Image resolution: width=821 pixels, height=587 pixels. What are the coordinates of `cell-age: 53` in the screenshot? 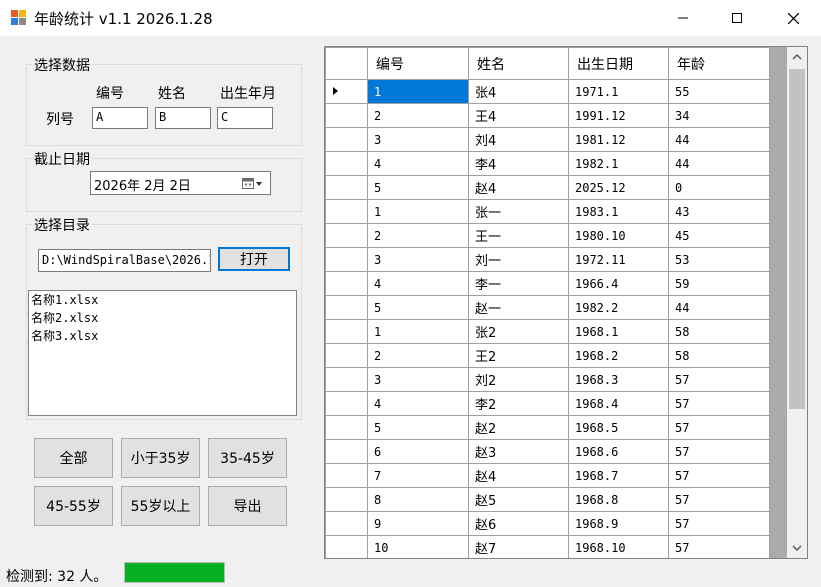 It's located at (719, 259).